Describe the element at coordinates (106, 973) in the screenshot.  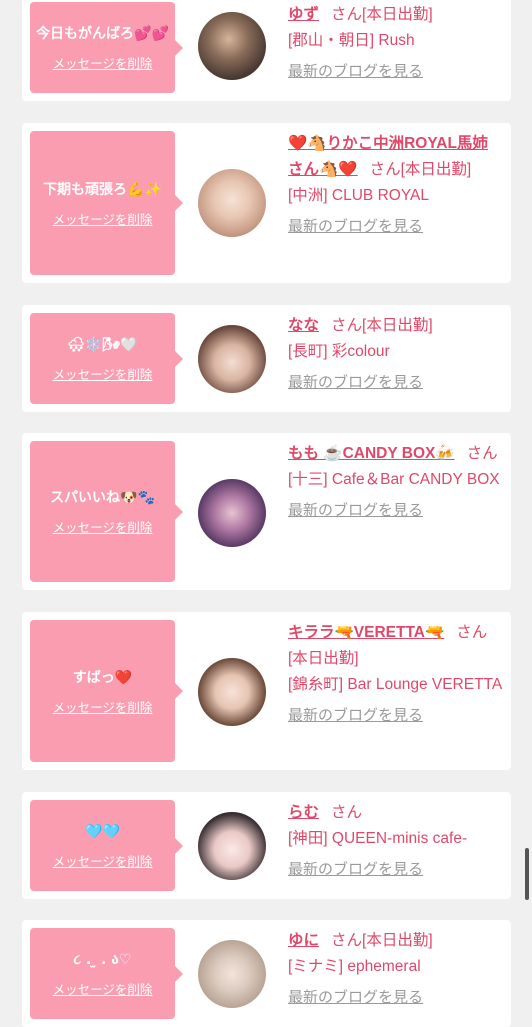
I see `message-bubble: ૮ . ̫ . ა♡ メッセージを削除` at that location.